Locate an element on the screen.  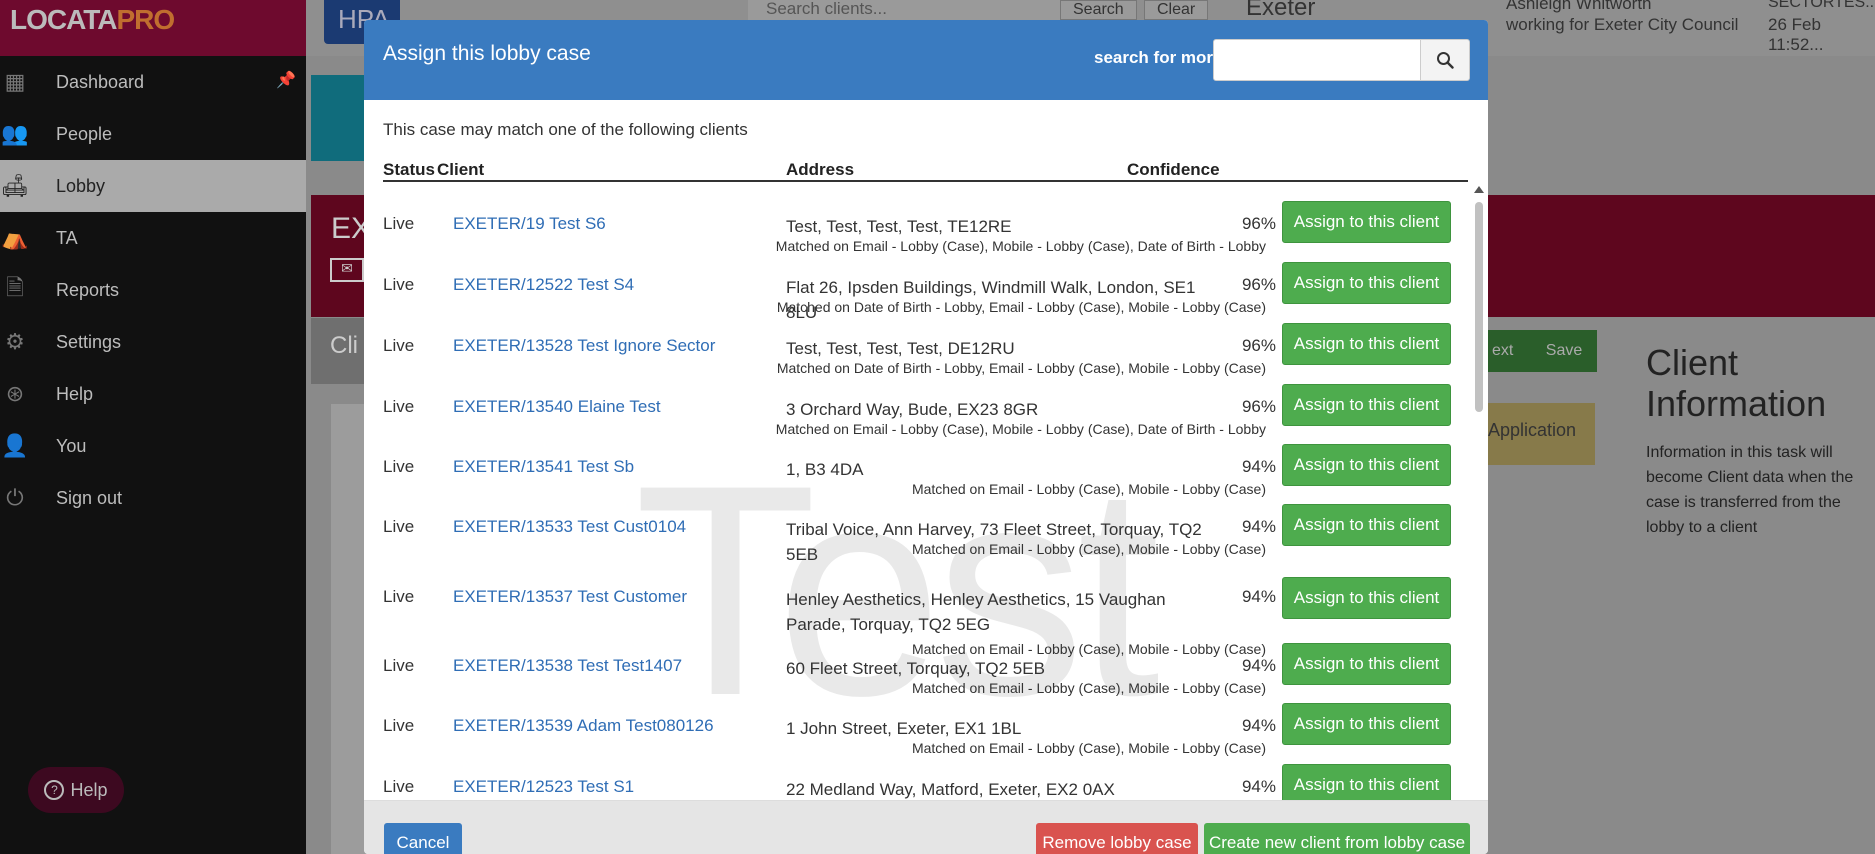
search-icon is located at coordinates (1445, 60).